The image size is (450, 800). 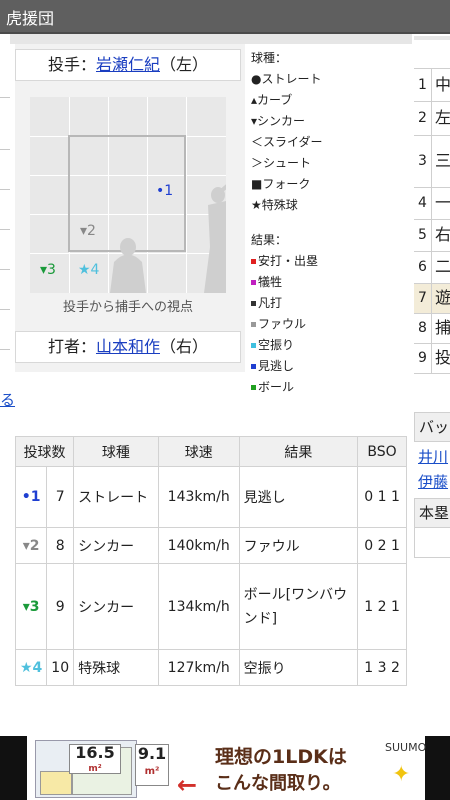 What do you see at coordinates (88, 231) in the screenshot?
I see `pitch-mark-2: ▾2` at bounding box center [88, 231].